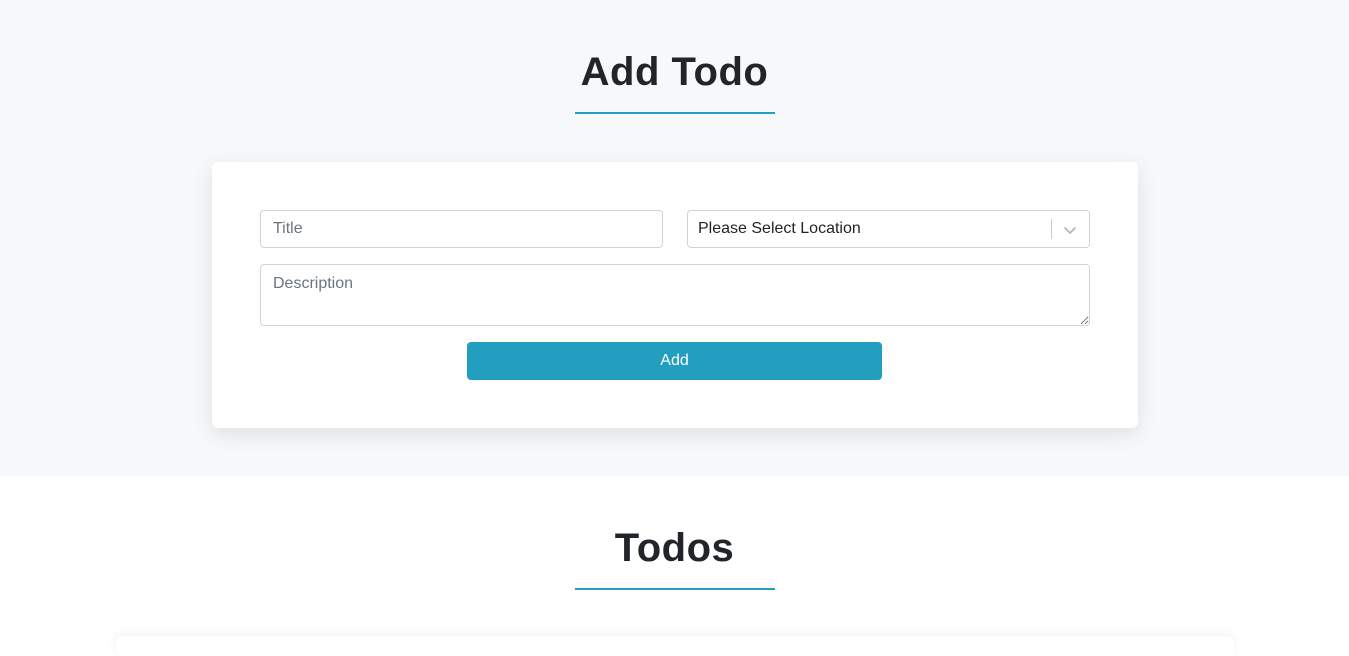 The width and height of the screenshot is (1349, 656). Describe the element at coordinates (675, 113) in the screenshot. I see `heading-underline` at that location.